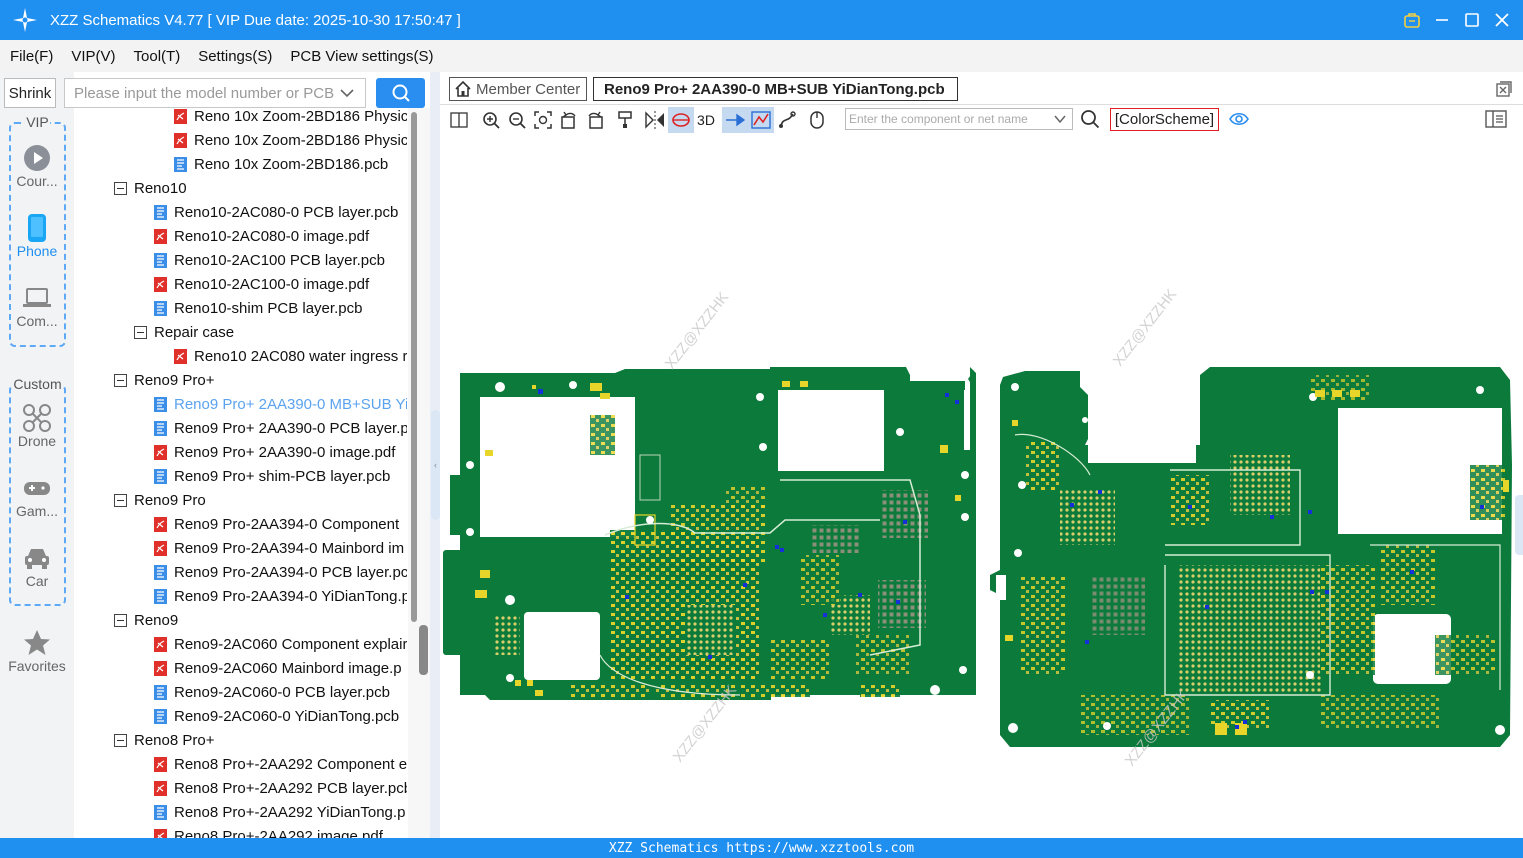 The image size is (1523, 858). I want to click on mouse-mode-icon, so click(817, 120).